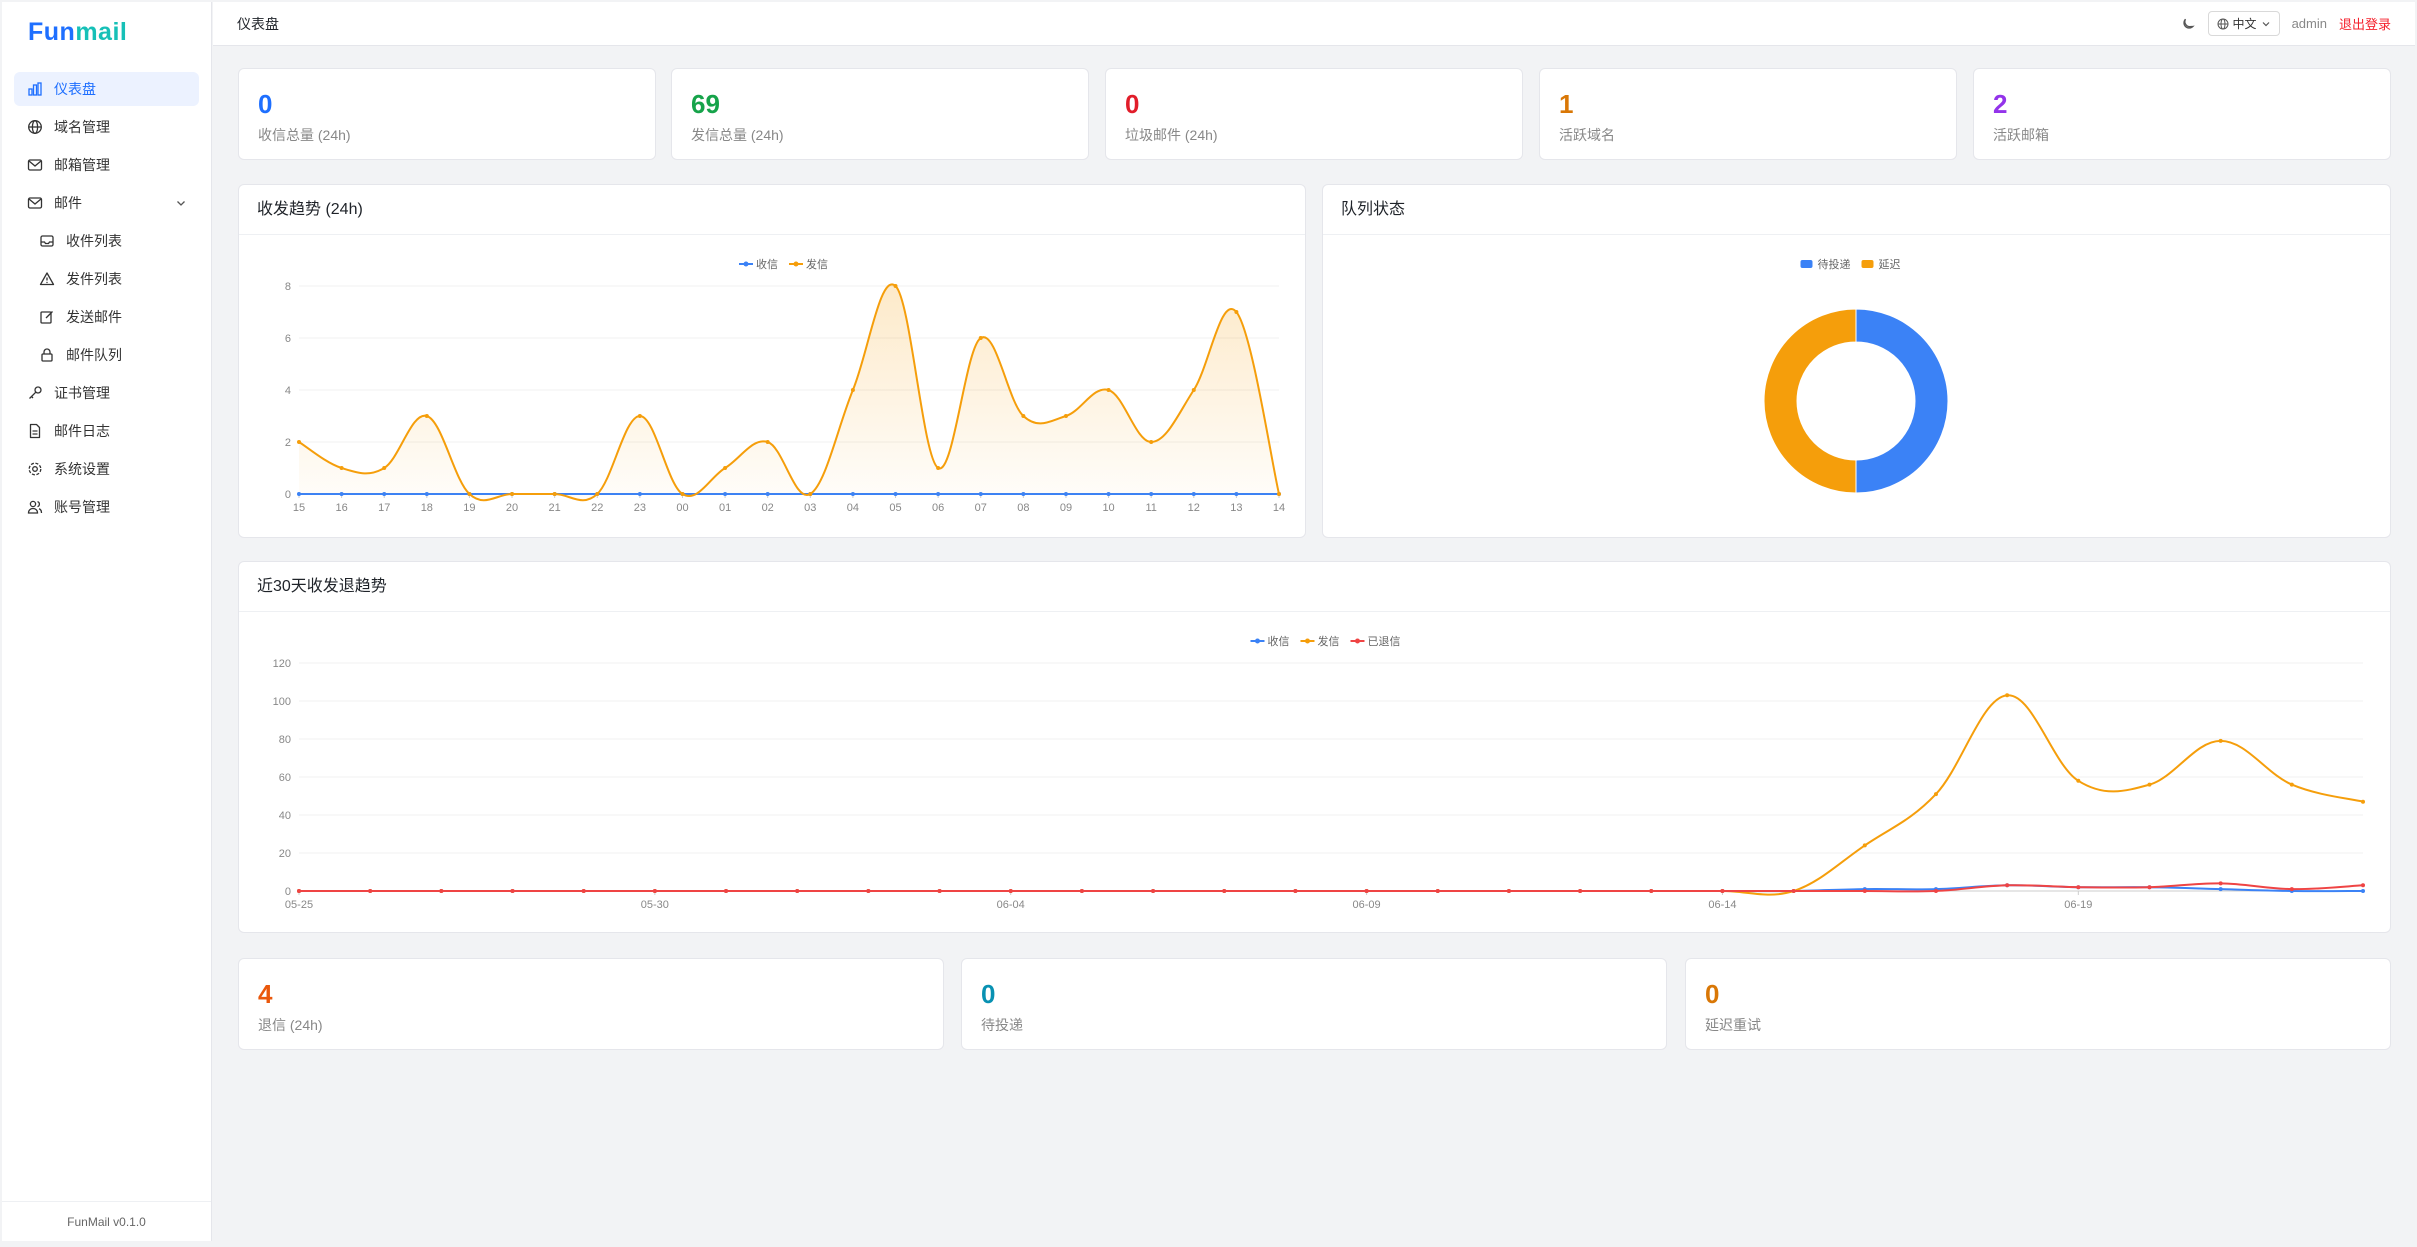  What do you see at coordinates (35, 127) in the screenshot?
I see `globe-icon` at bounding box center [35, 127].